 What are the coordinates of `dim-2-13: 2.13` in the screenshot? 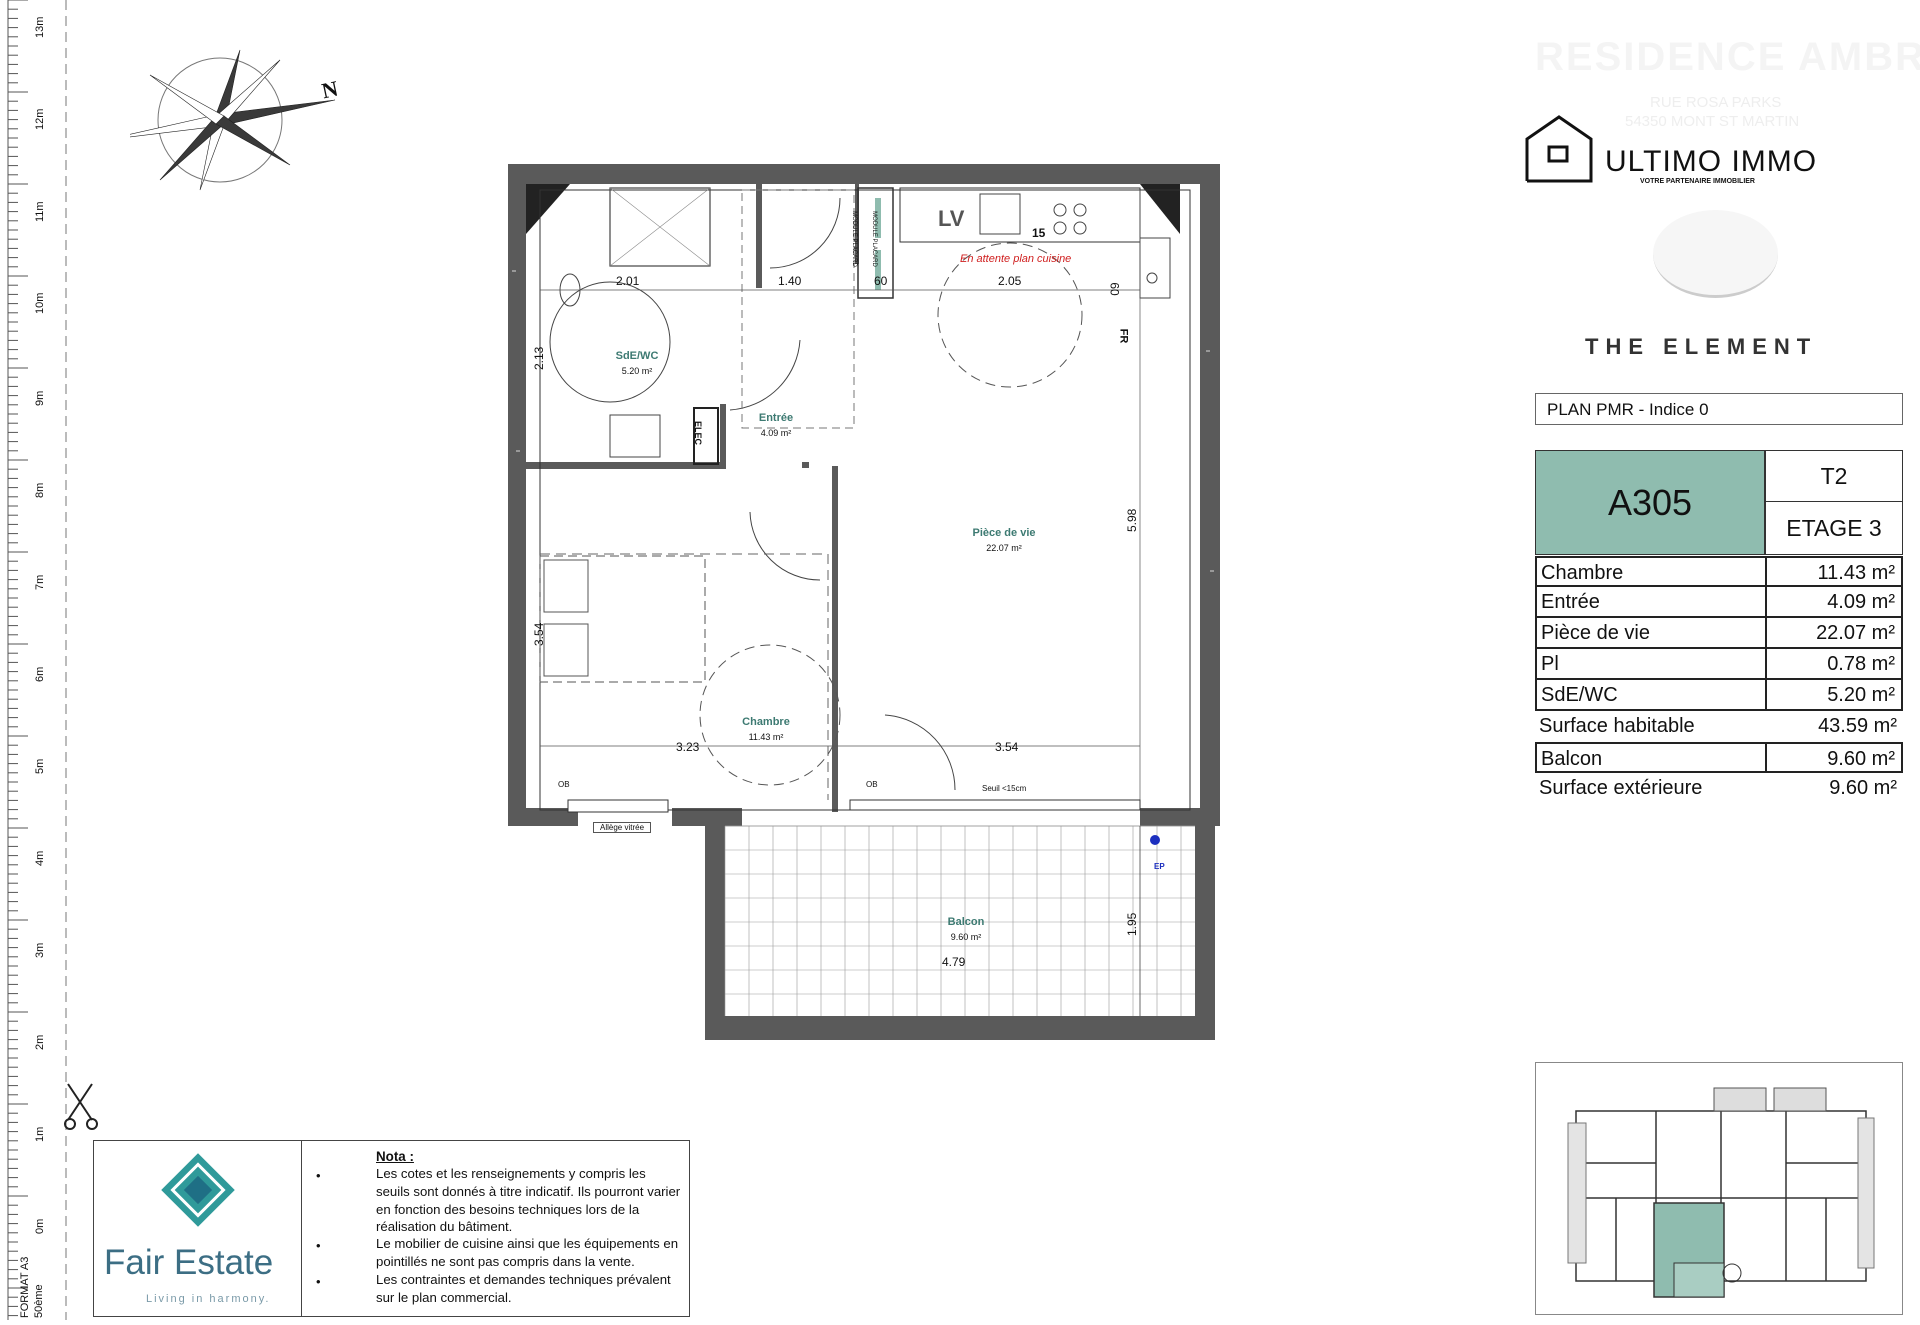 It's located at (539, 358).